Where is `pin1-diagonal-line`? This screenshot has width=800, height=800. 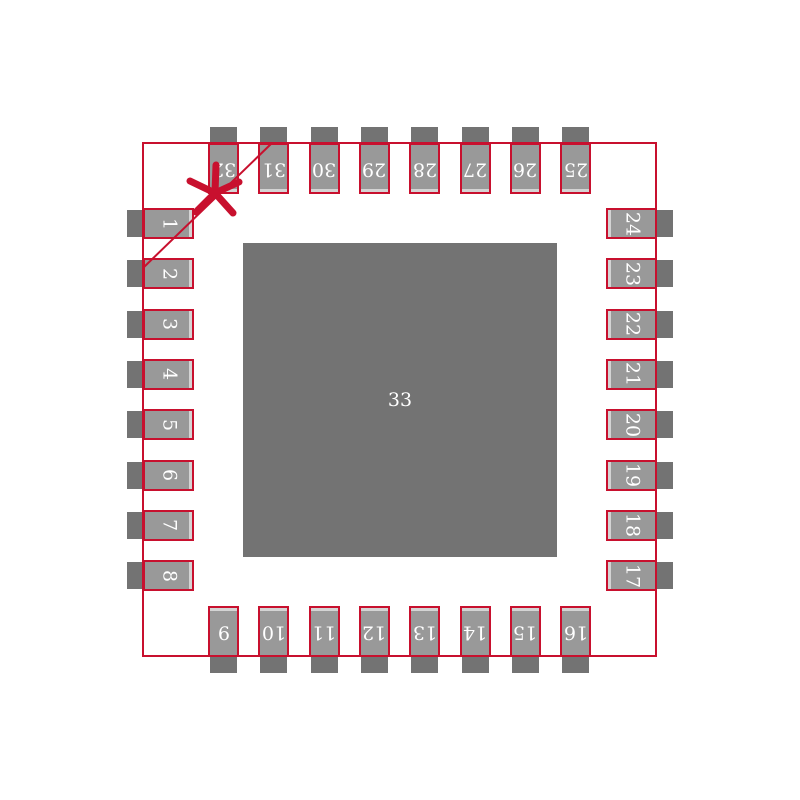 pin1-diagonal-line is located at coordinates (207, 205).